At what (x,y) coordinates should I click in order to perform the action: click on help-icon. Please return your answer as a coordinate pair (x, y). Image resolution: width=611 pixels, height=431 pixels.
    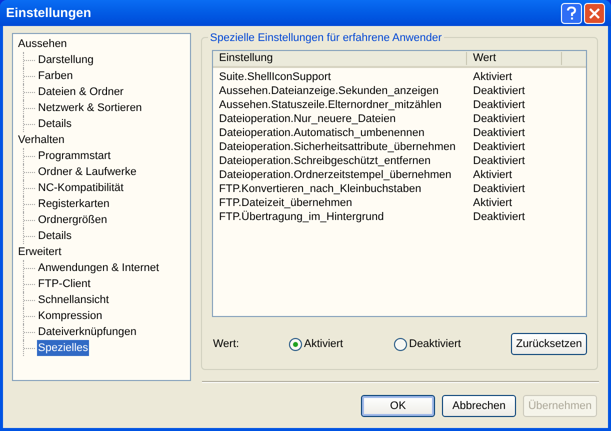
    Looking at the image, I should click on (571, 13).